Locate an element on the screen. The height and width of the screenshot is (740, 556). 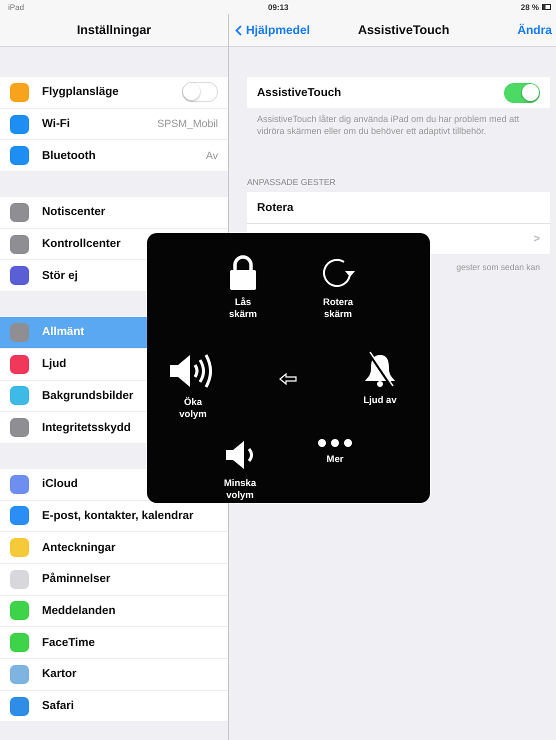
back-link: Hjälpmedel is located at coordinates (272, 30).